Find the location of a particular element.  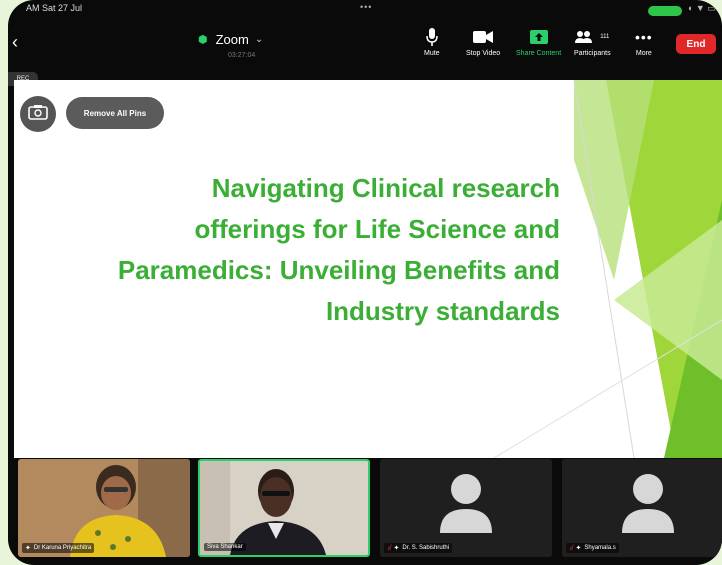

participants-icon: 111 is located at coordinates (592, 37).